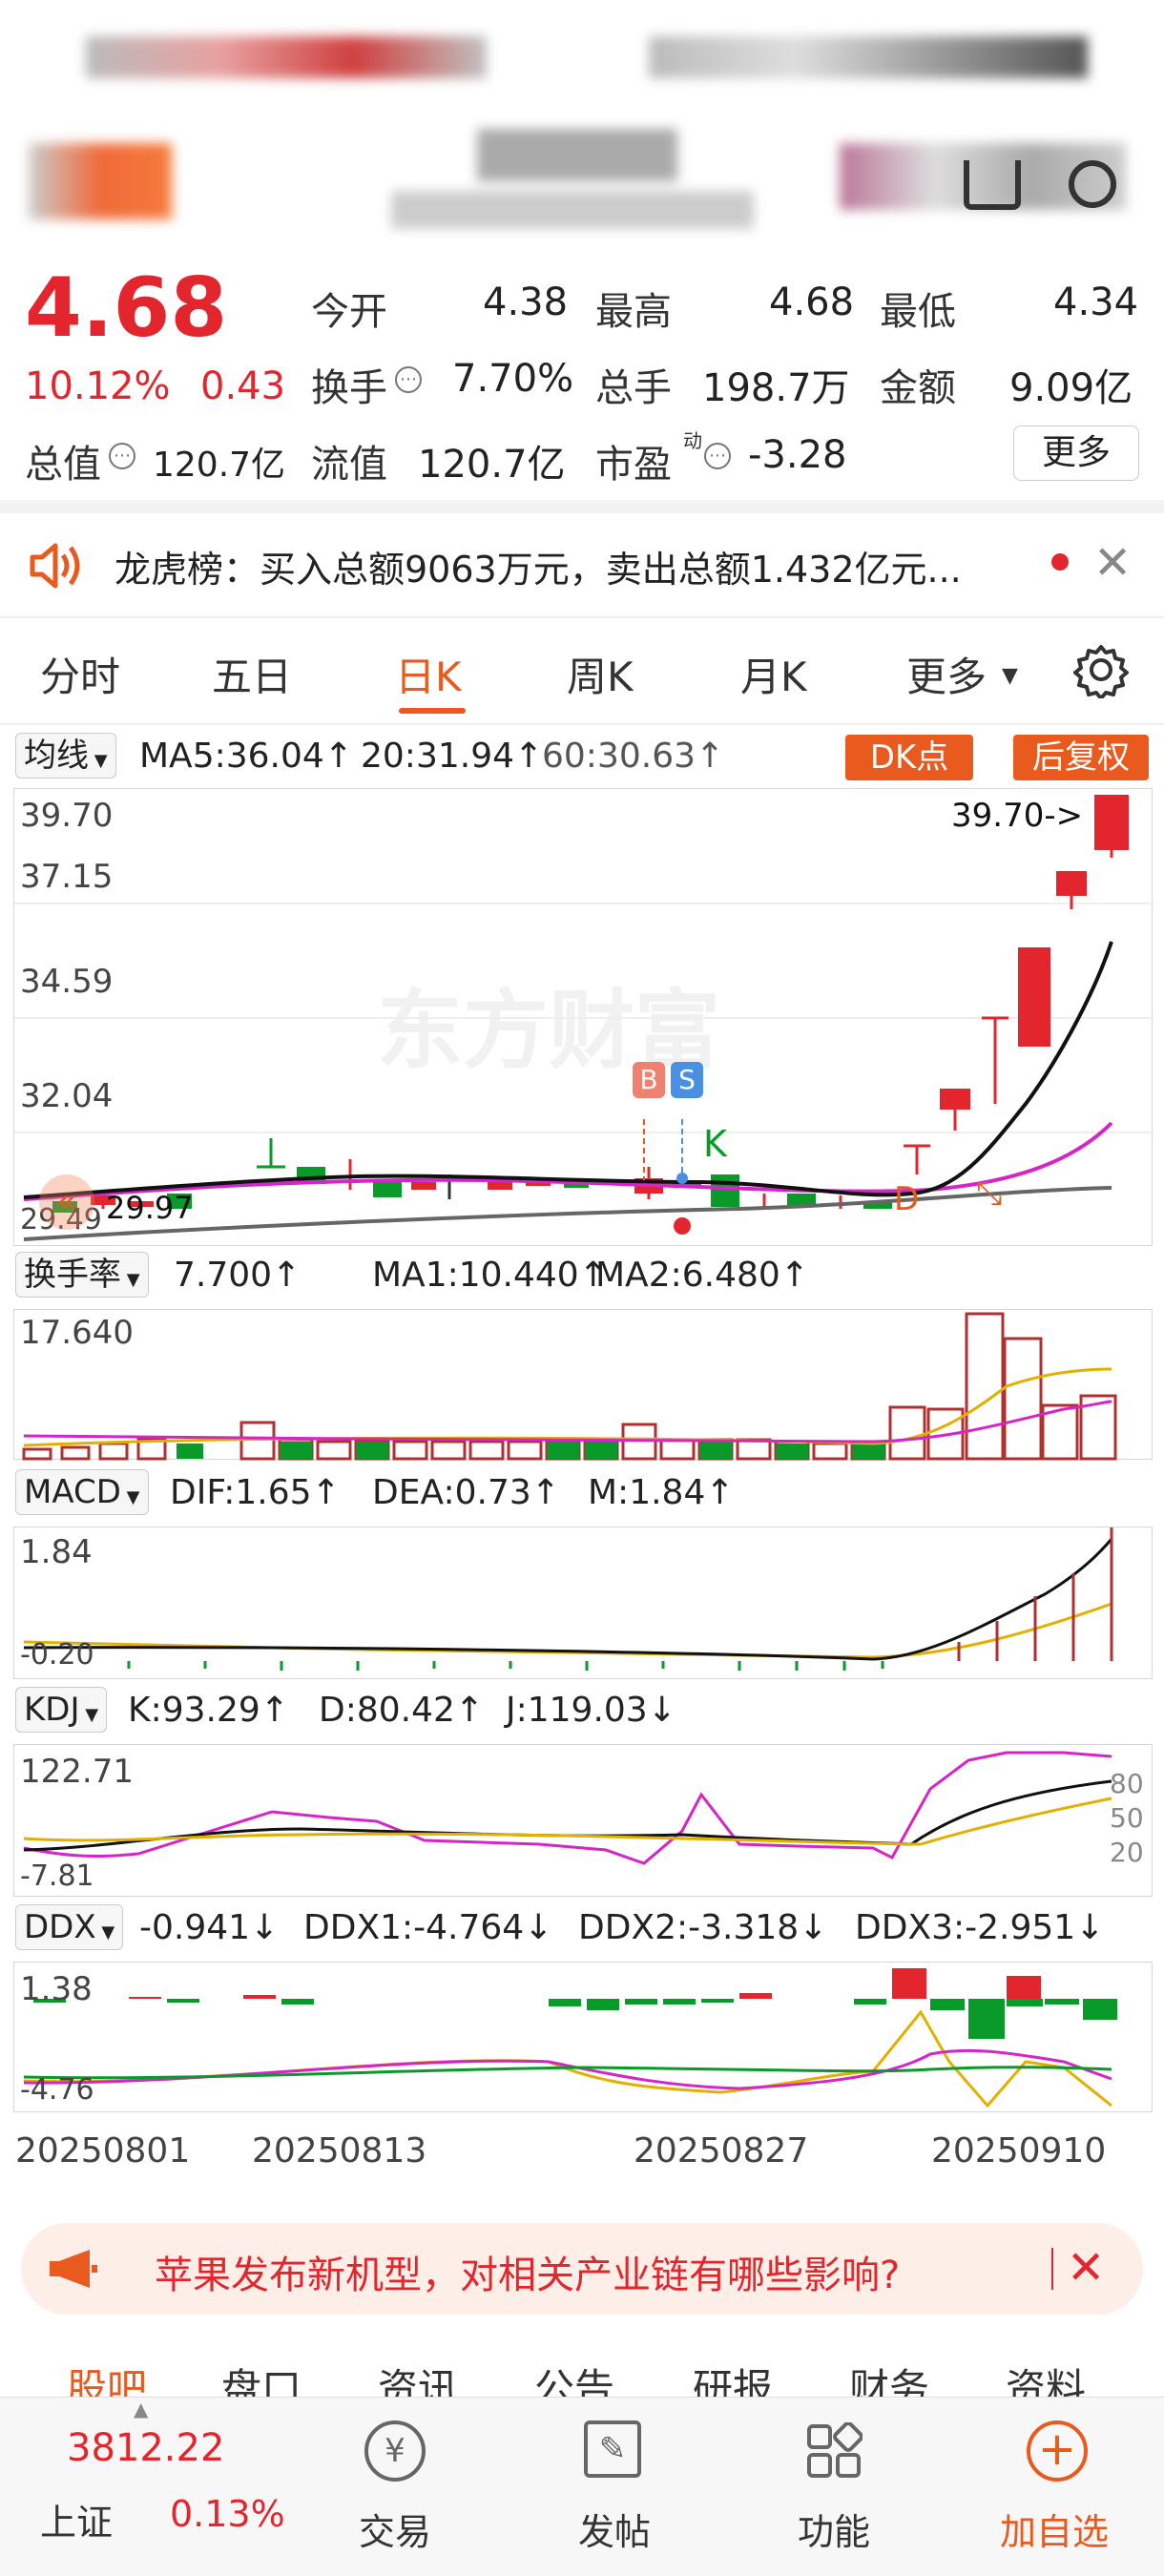 This screenshot has width=1164, height=2576. What do you see at coordinates (490, 1275) in the screenshot?
I see `turnover-ma1: MA1:10.440↑` at bounding box center [490, 1275].